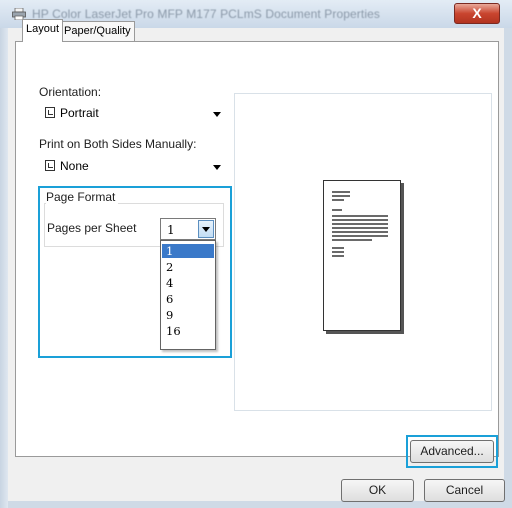  What do you see at coordinates (188, 267) in the screenshot?
I see `dropdown-option-2: 2` at bounding box center [188, 267].